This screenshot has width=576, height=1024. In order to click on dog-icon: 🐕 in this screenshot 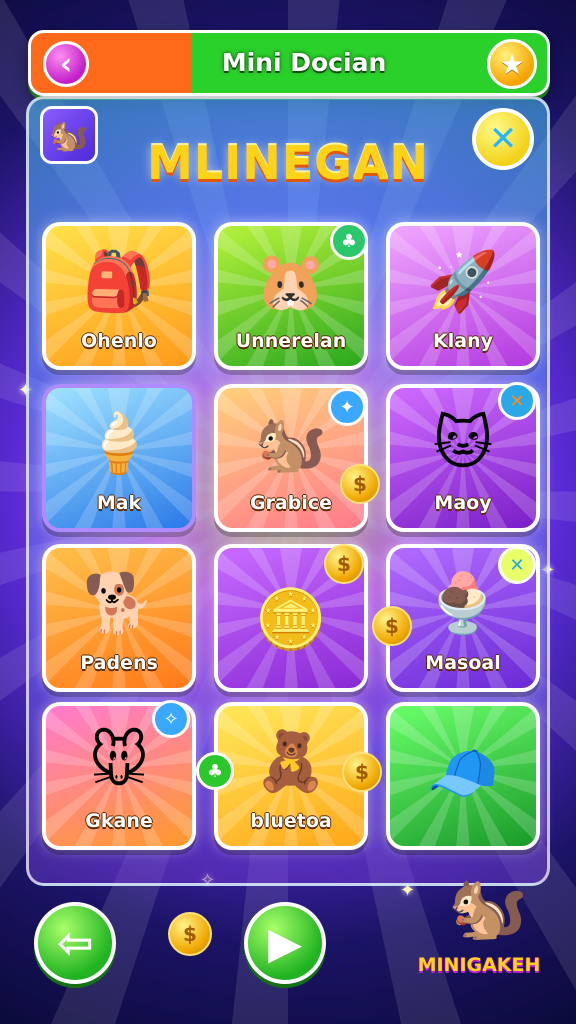, I will do `click(119, 603)`.